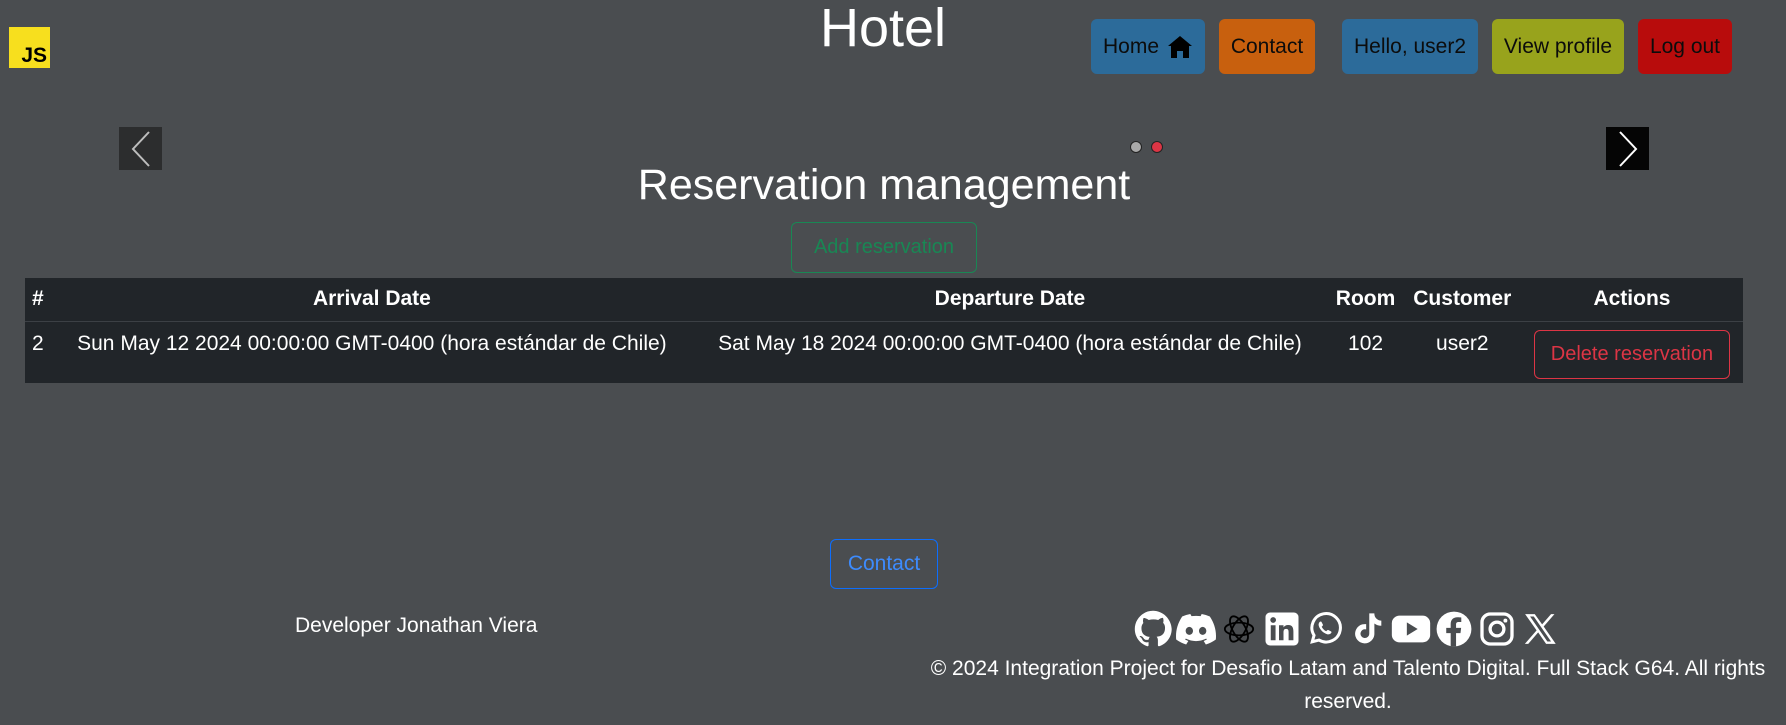 This screenshot has height=725, width=1786. I want to click on x-icon, so click(1540, 629).